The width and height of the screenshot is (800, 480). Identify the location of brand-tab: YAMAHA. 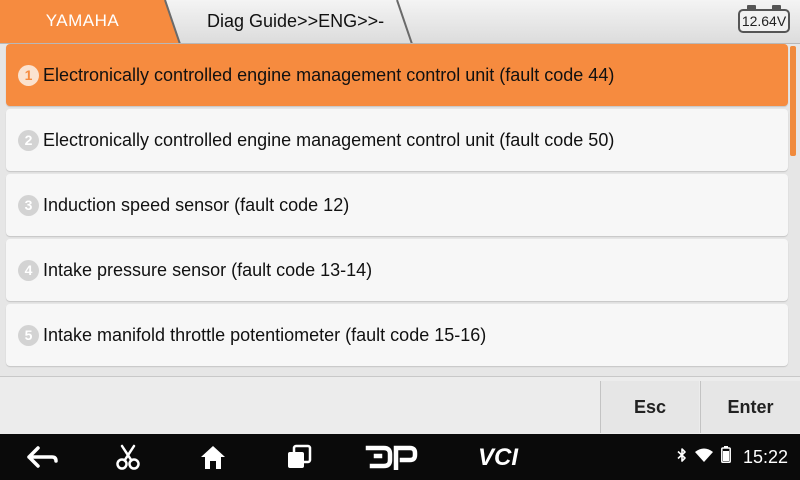
(95, 21).